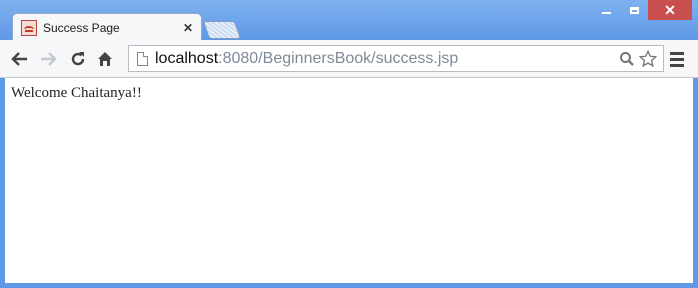 Image resolution: width=698 pixels, height=288 pixels. I want to click on url-host: localhost, so click(187, 58).